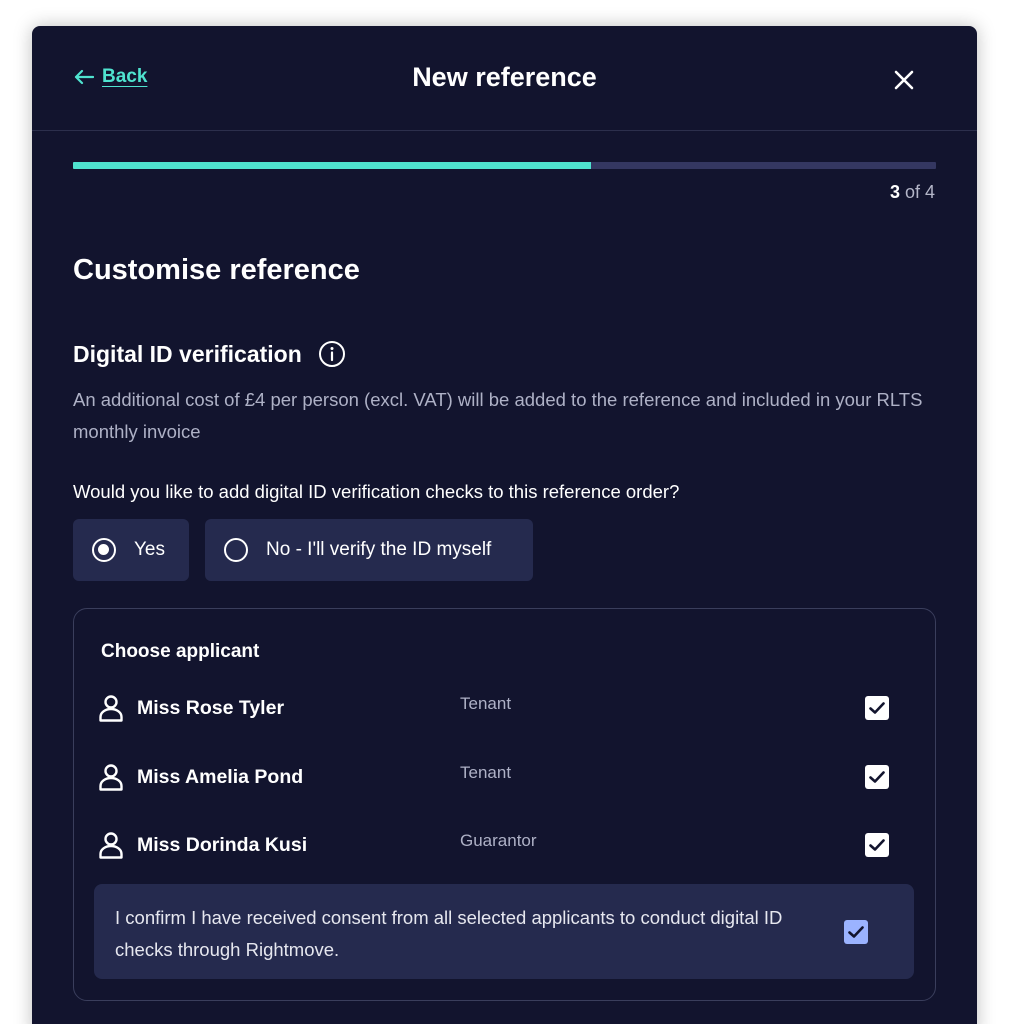 The height and width of the screenshot is (1024, 1009). I want to click on total-steps: of 4, so click(917, 192).